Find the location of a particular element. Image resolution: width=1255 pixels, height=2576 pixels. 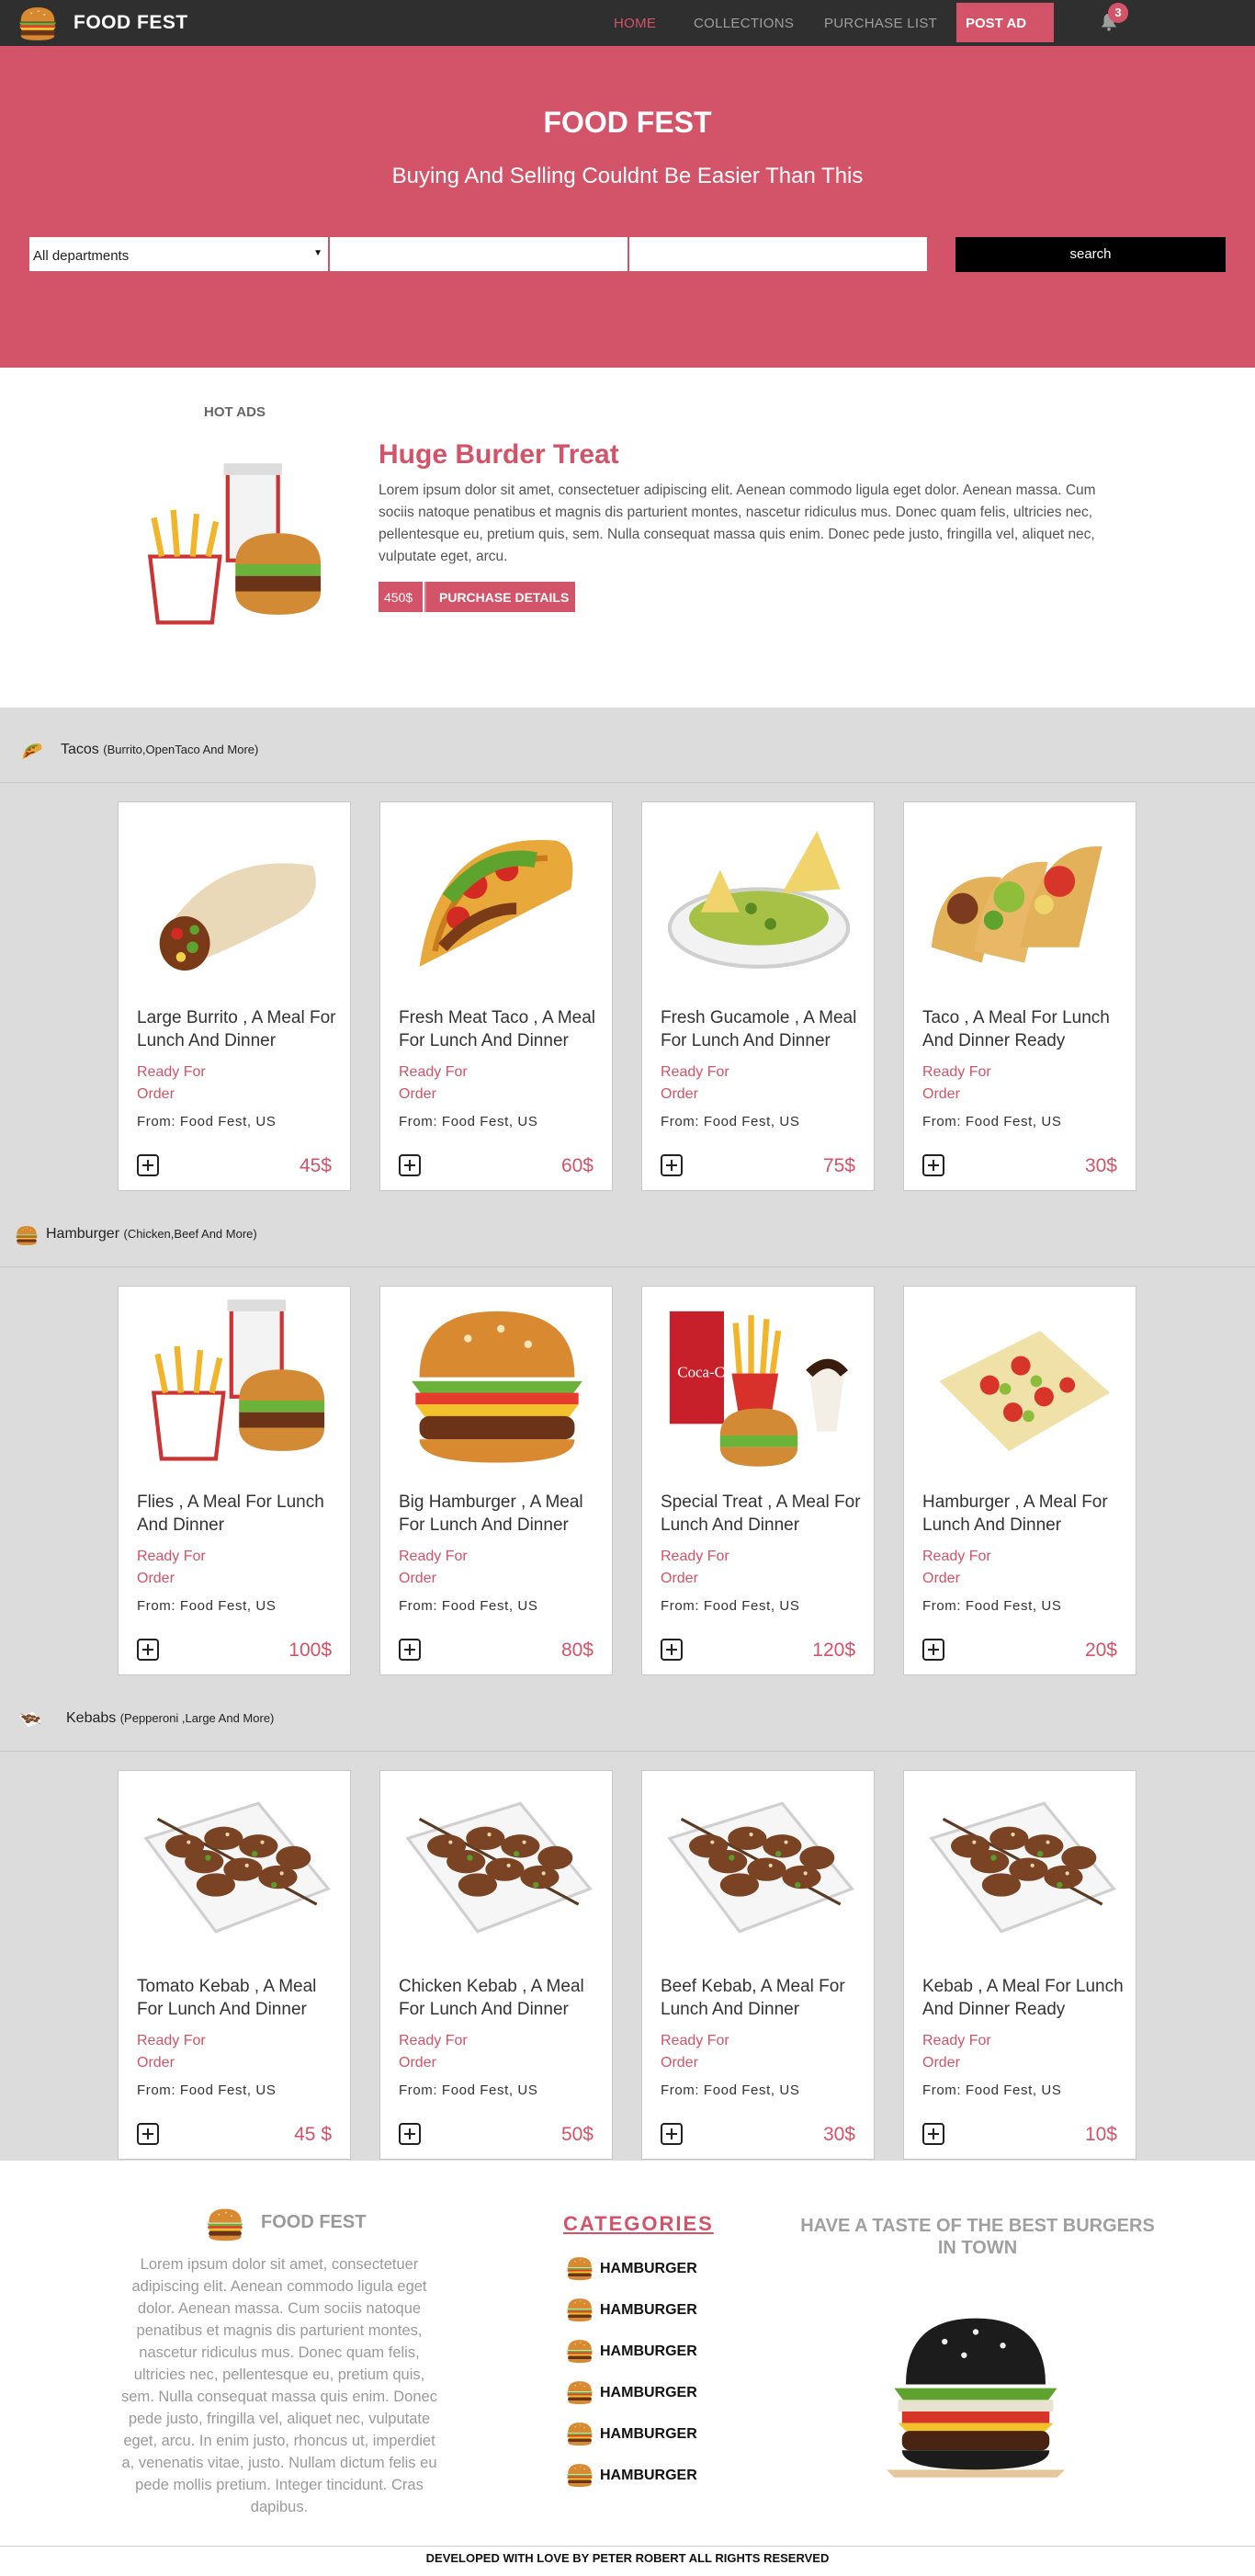

nav-purchase-list: PURCHASE LIST is located at coordinates (880, 23).